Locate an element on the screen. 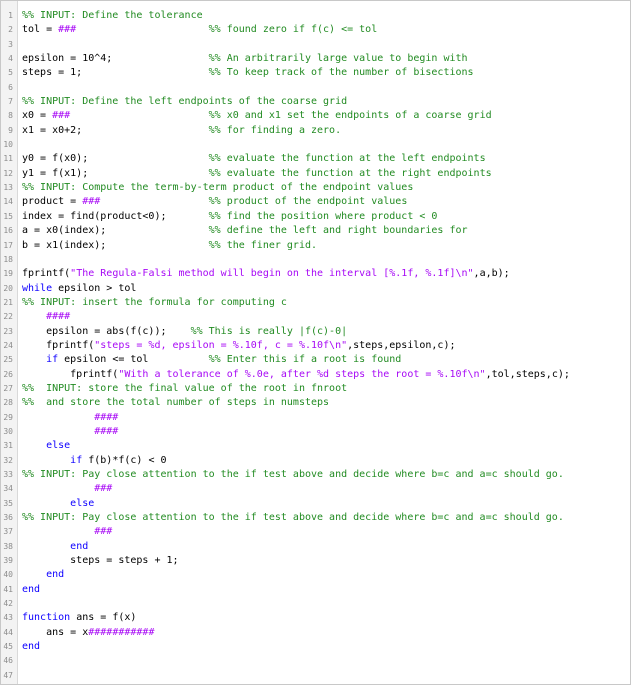  code-line: 2 tol = ### %% found zero if f(c) <= tol is located at coordinates (315, 30).